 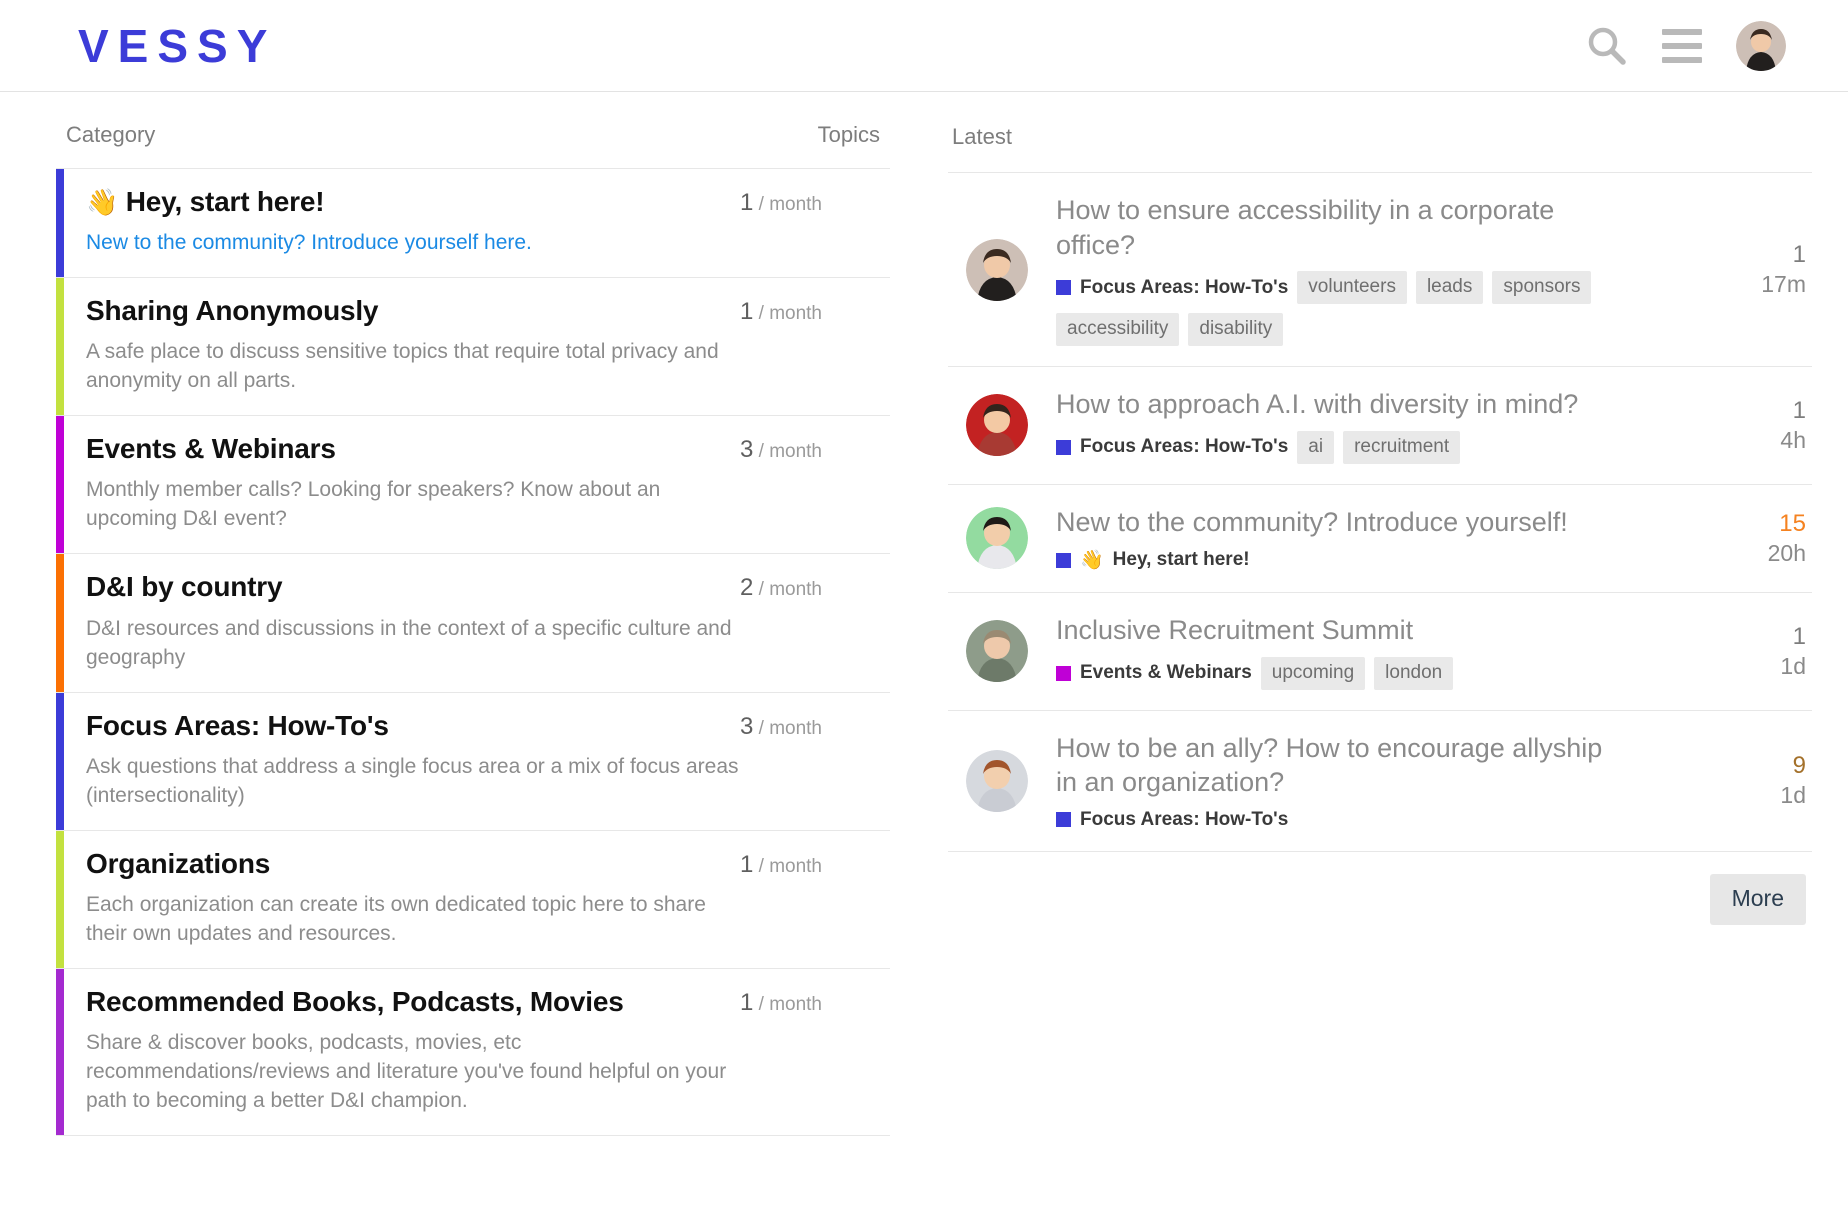 What do you see at coordinates (413, 311) in the screenshot?
I see `category-title: Sharing Anonymously` at bounding box center [413, 311].